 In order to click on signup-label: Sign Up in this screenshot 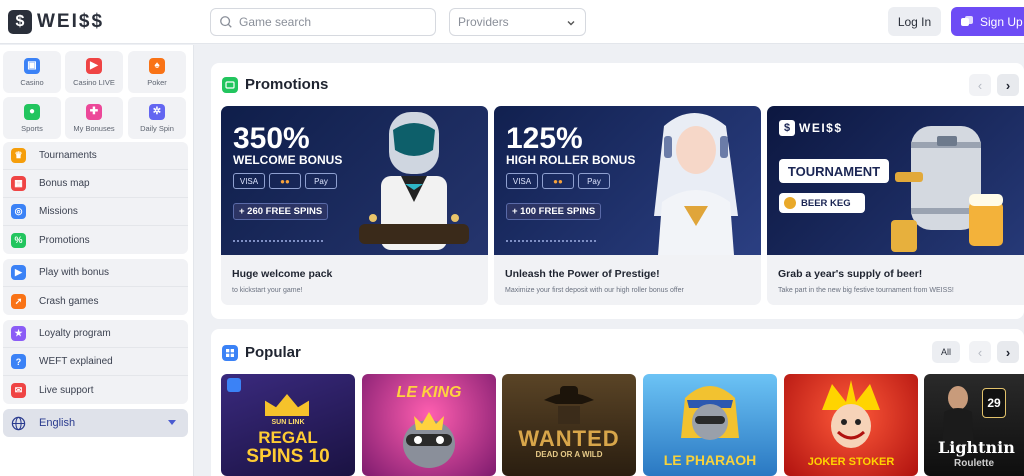, I will do `click(1001, 21)`.